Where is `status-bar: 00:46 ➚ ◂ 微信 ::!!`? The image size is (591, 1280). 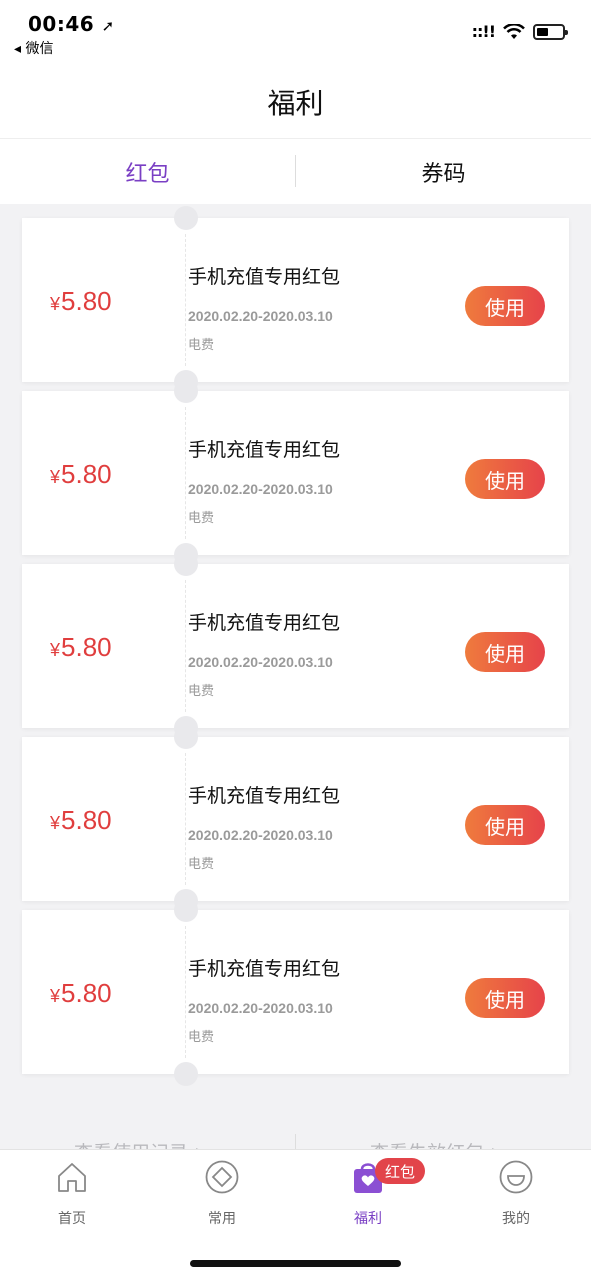
status-bar: 00:46 ➚ ◂ 微信 ::!! is located at coordinates (295, 31).